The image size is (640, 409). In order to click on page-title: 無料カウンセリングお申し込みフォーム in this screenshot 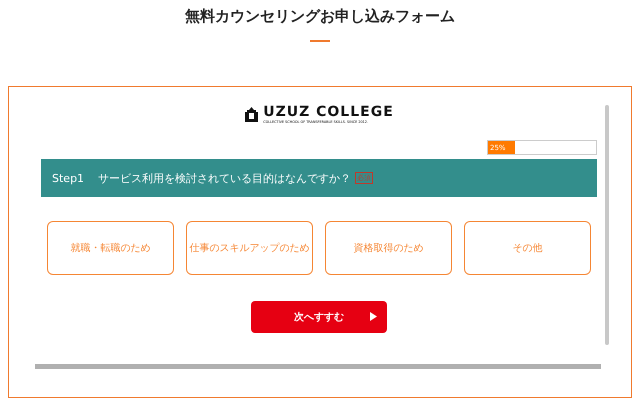, I will do `click(320, 16)`.